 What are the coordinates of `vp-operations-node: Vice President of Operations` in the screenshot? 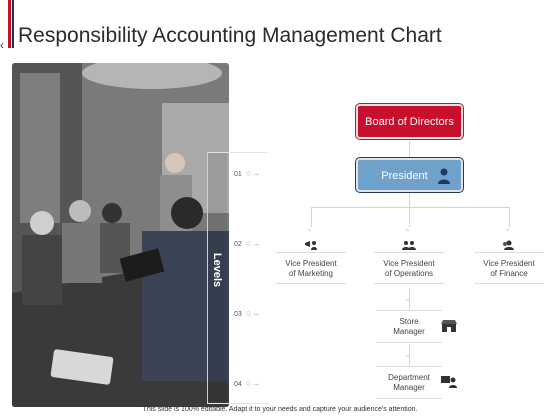 It's located at (409, 268).